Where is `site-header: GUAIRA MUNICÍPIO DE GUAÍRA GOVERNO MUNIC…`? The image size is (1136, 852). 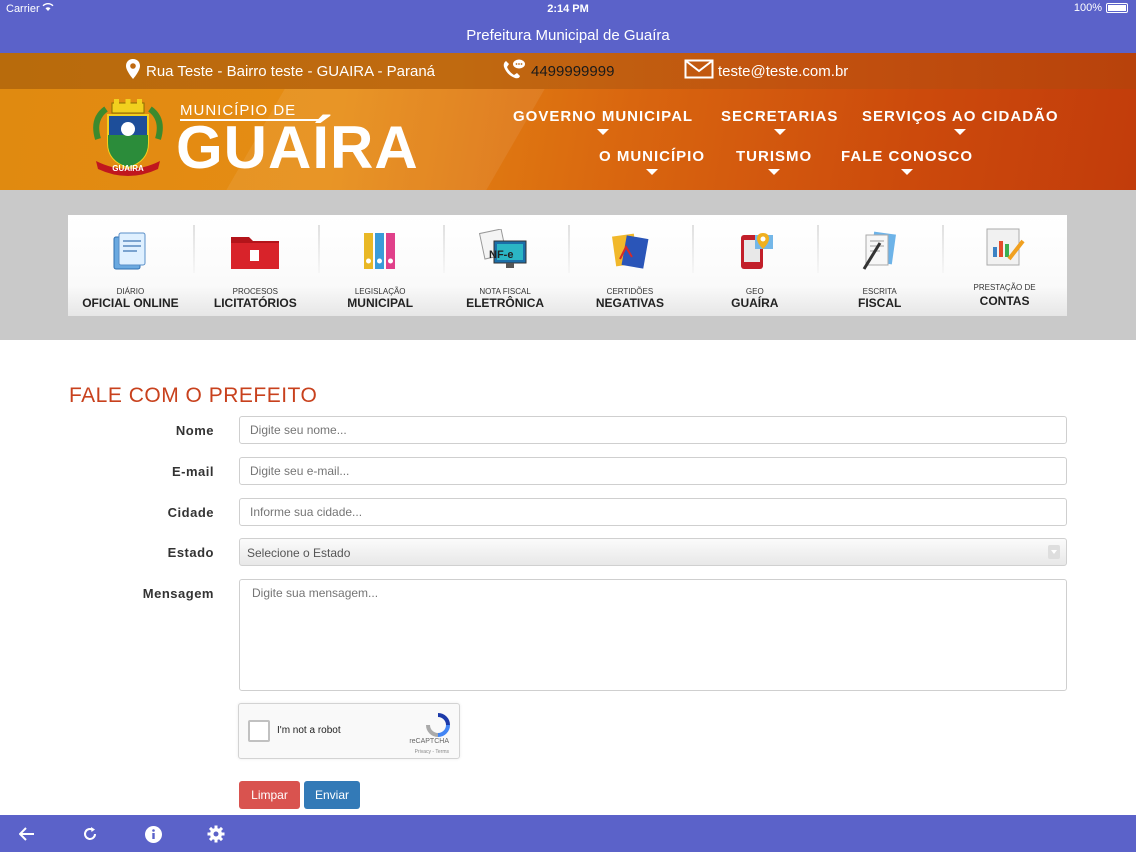 site-header: GUAIRA MUNICÍPIO DE GUAÍRA GOVERNO MUNIC… is located at coordinates (568, 139).